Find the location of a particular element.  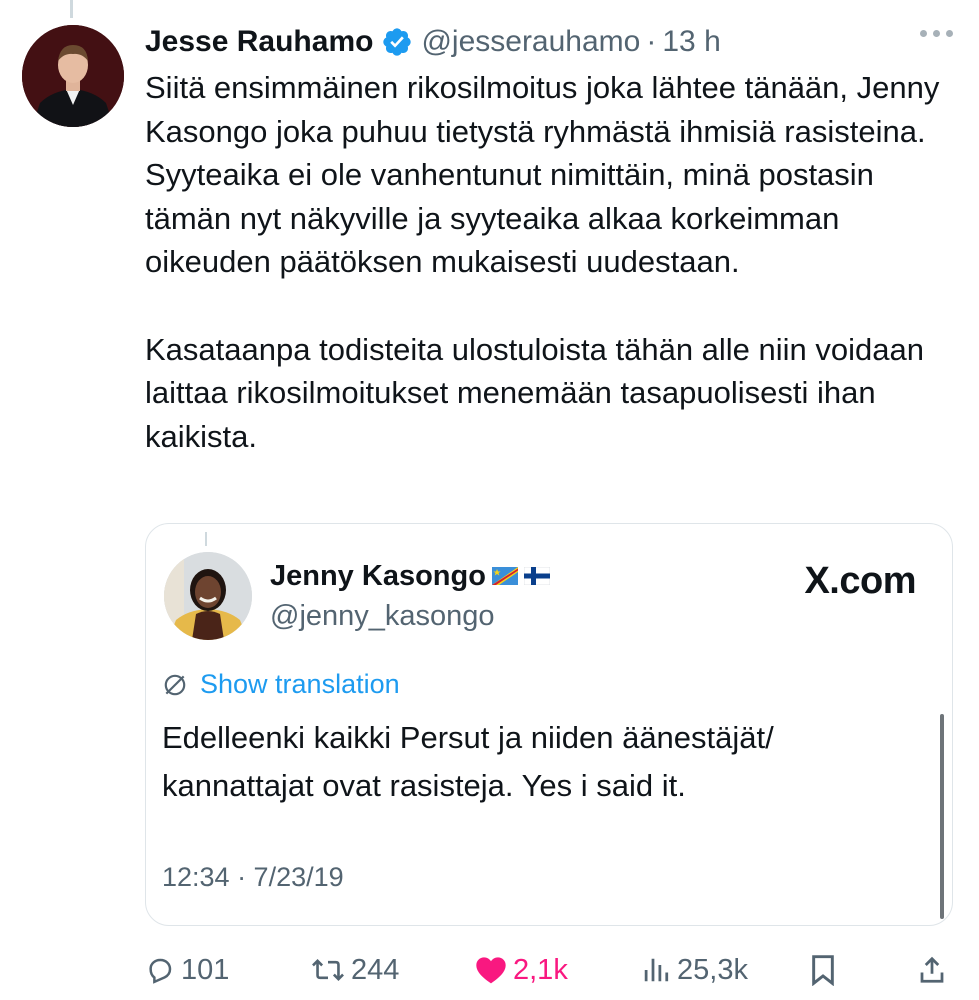

like-count: 2,1k is located at coordinates (540, 969).